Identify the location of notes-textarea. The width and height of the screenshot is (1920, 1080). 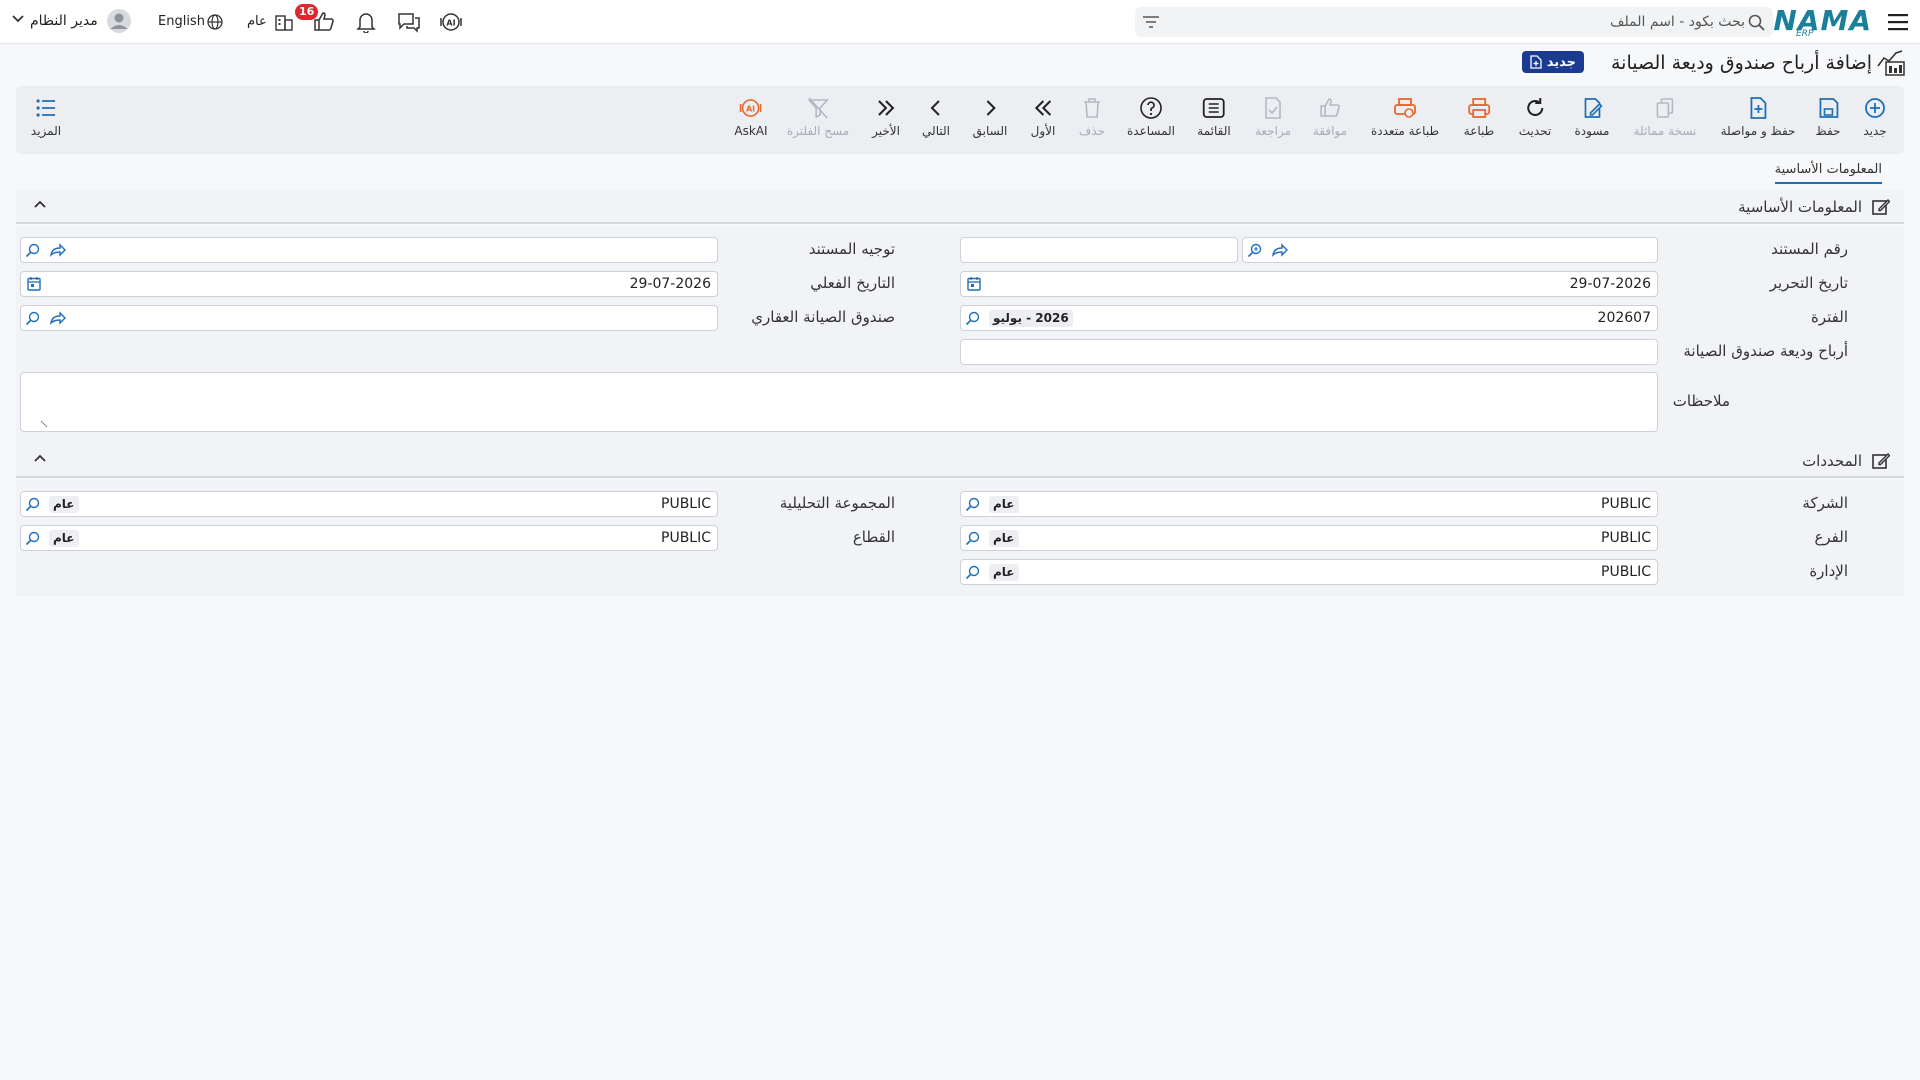
(839, 402).